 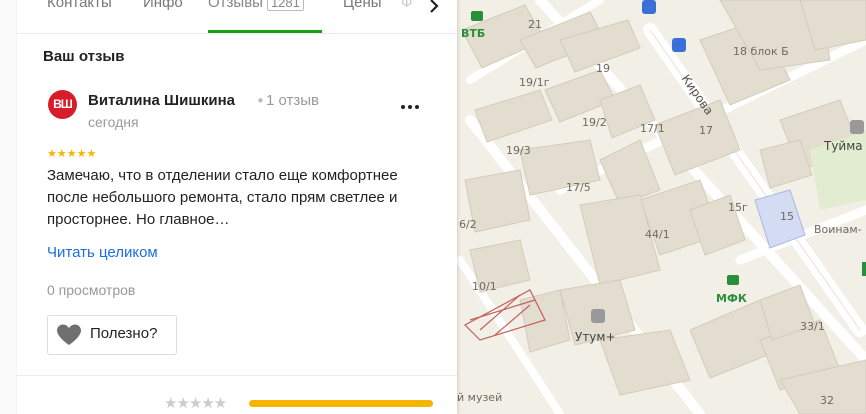 What do you see at coordinates (79, 5) in the screenshot?
I see `tab-contacts: Контакты` at bounding box center [79, 5].